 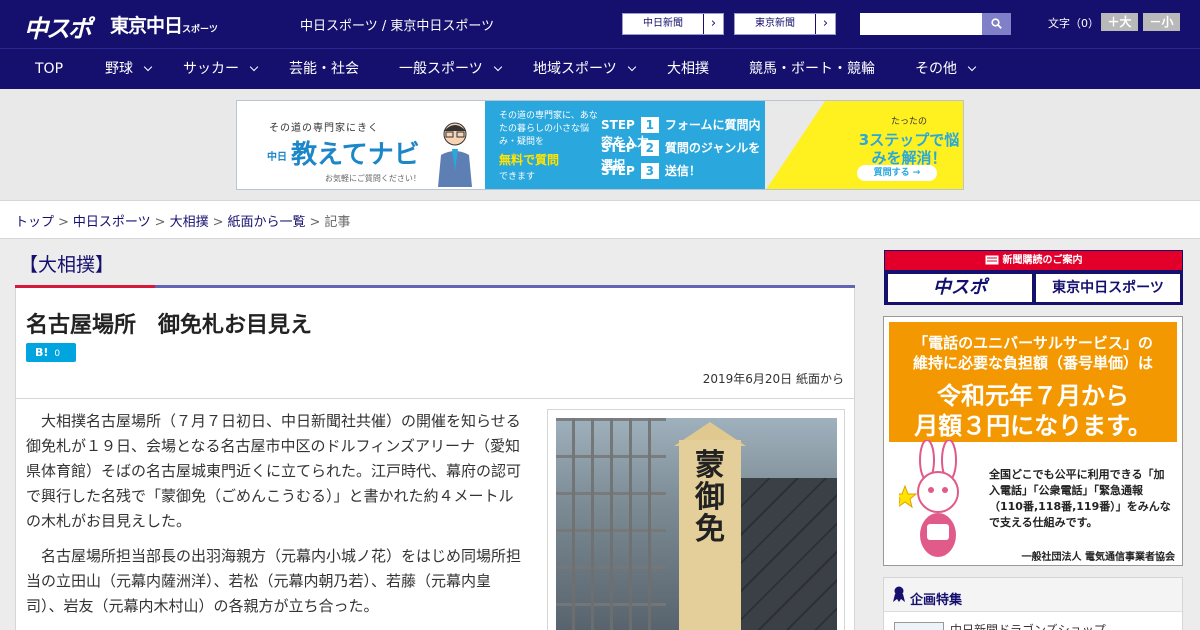 I want to click on banner-free-suffix: できます, so click(x=517, y=177).